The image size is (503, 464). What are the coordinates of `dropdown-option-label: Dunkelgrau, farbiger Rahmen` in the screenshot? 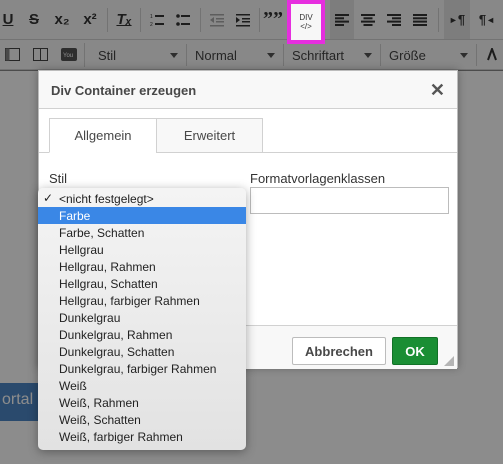 It's located at (138, 368).